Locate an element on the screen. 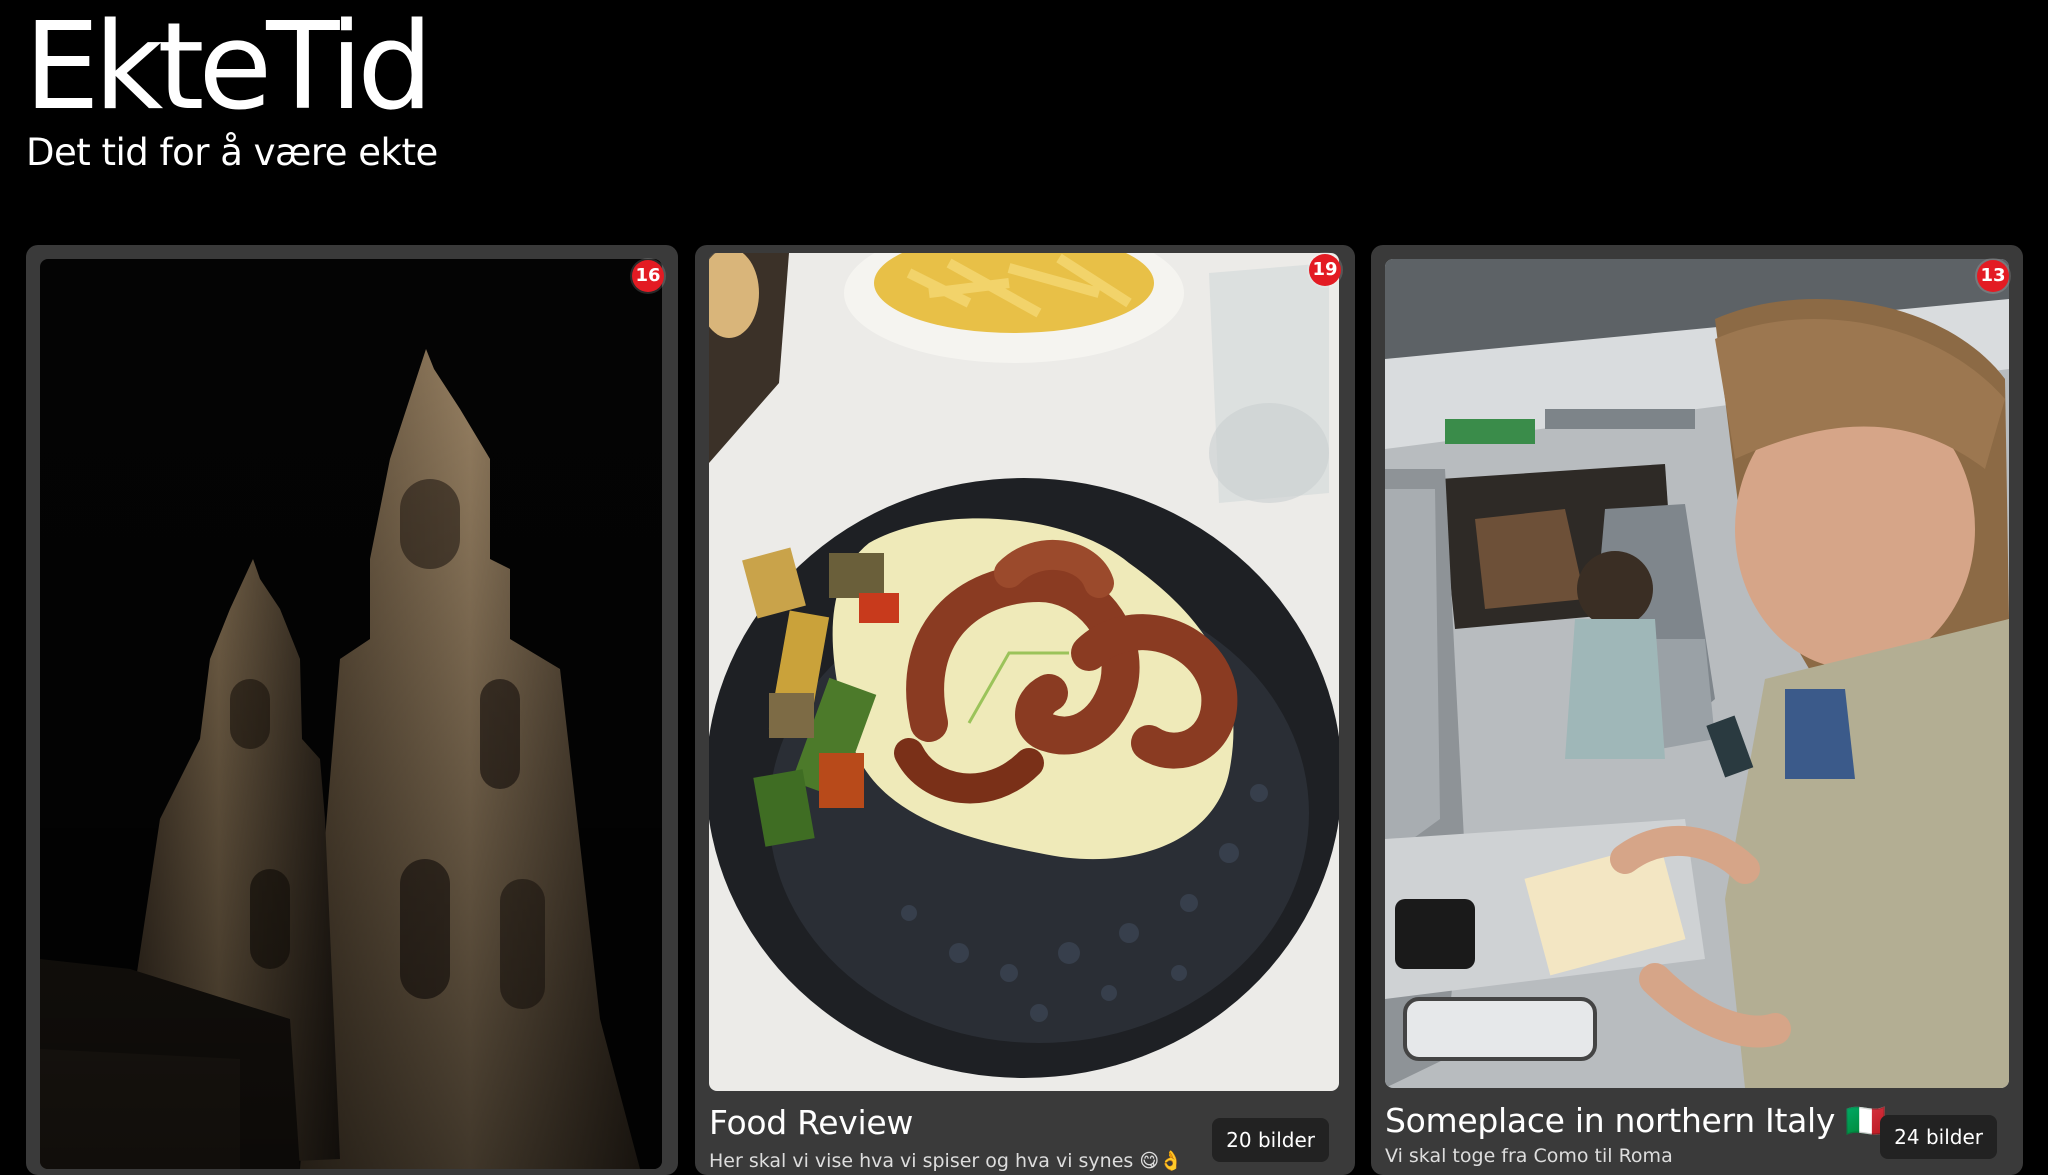  photo-count-badge: 13 is located at coordinates (1993, 276).